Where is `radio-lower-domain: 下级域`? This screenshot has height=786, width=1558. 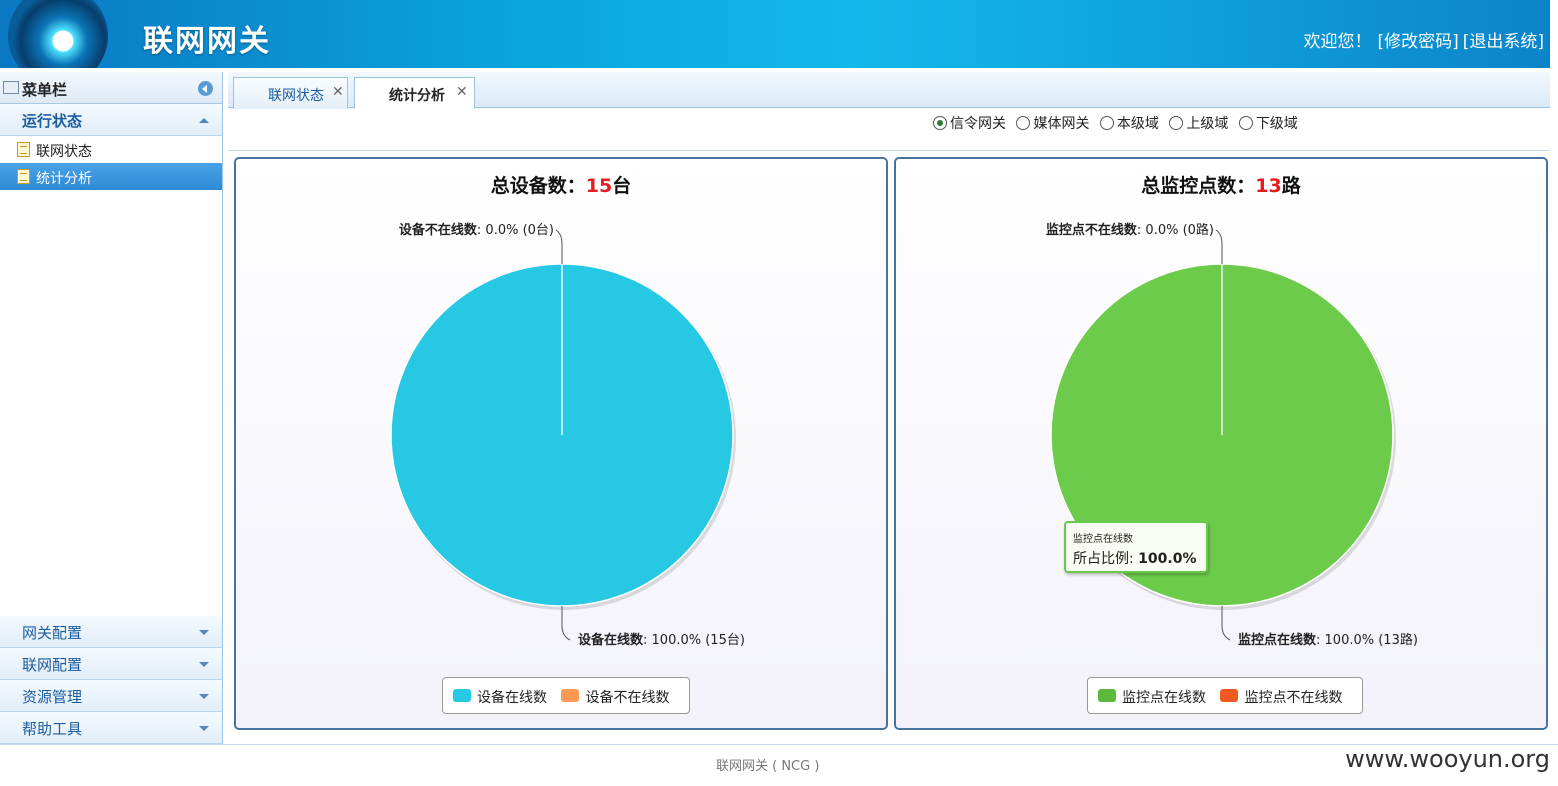 radio-lower-domain: 下级域 is located at coordinates (1268, 123).